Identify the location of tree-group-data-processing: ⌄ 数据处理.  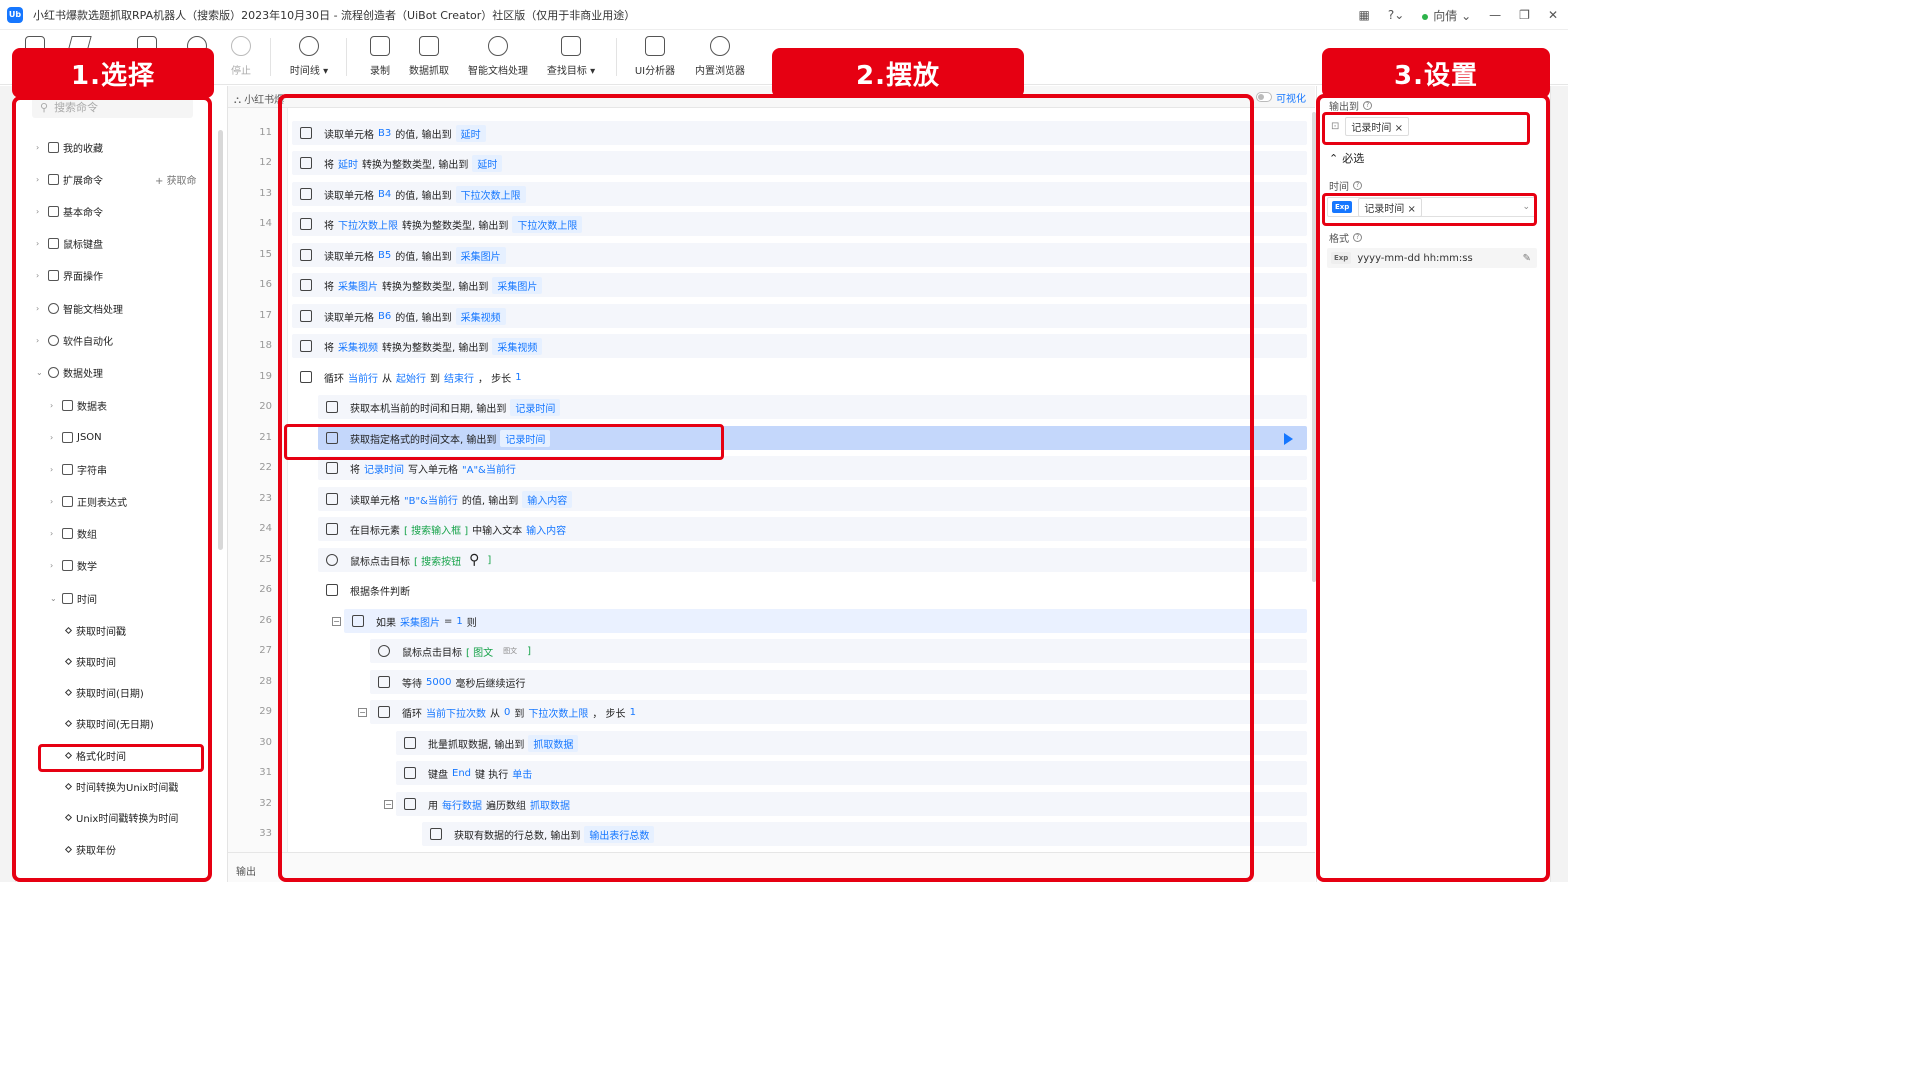
(69, 372).